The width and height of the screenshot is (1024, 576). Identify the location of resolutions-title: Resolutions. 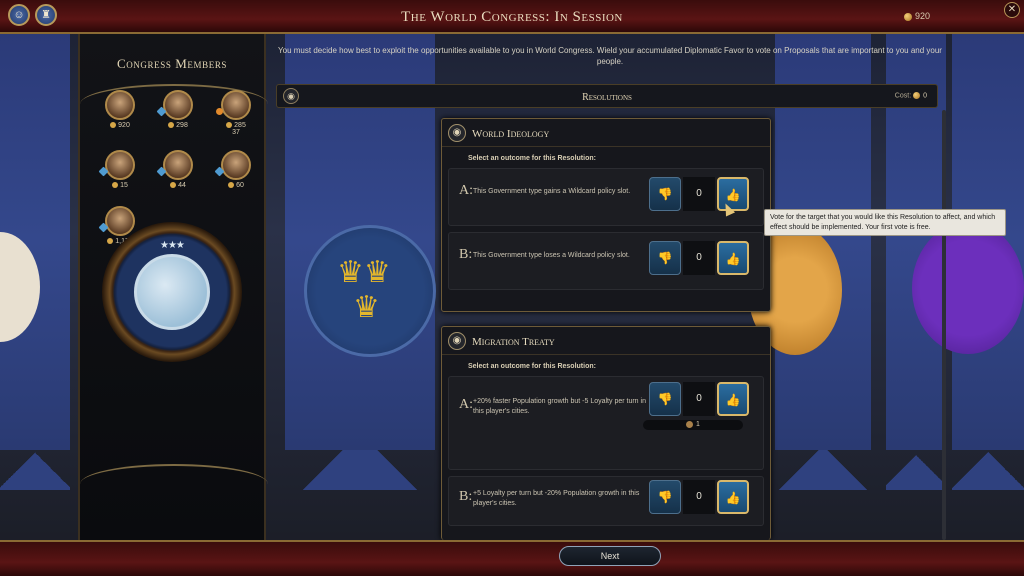
(607, 97).